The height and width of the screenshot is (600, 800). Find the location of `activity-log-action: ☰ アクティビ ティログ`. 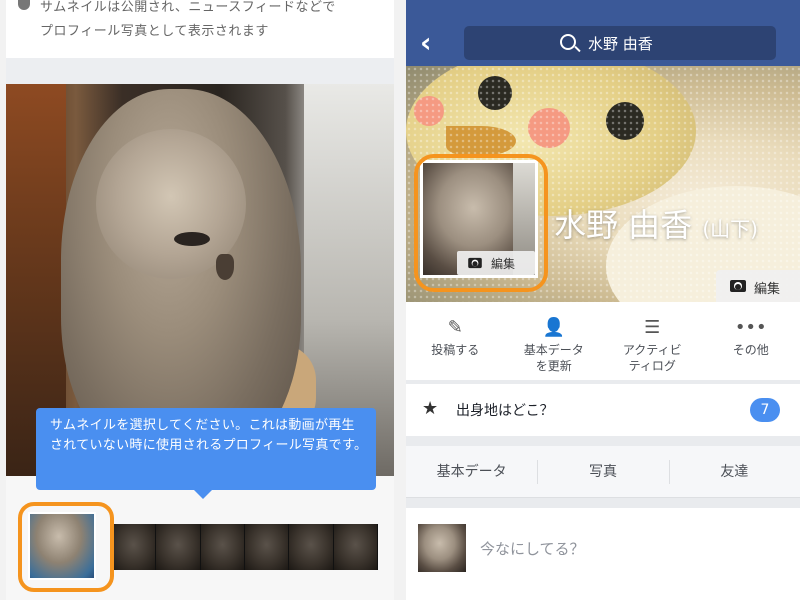

activity-log-action: ☰ アクティビ ティログ is located at coordinates (652, 341).